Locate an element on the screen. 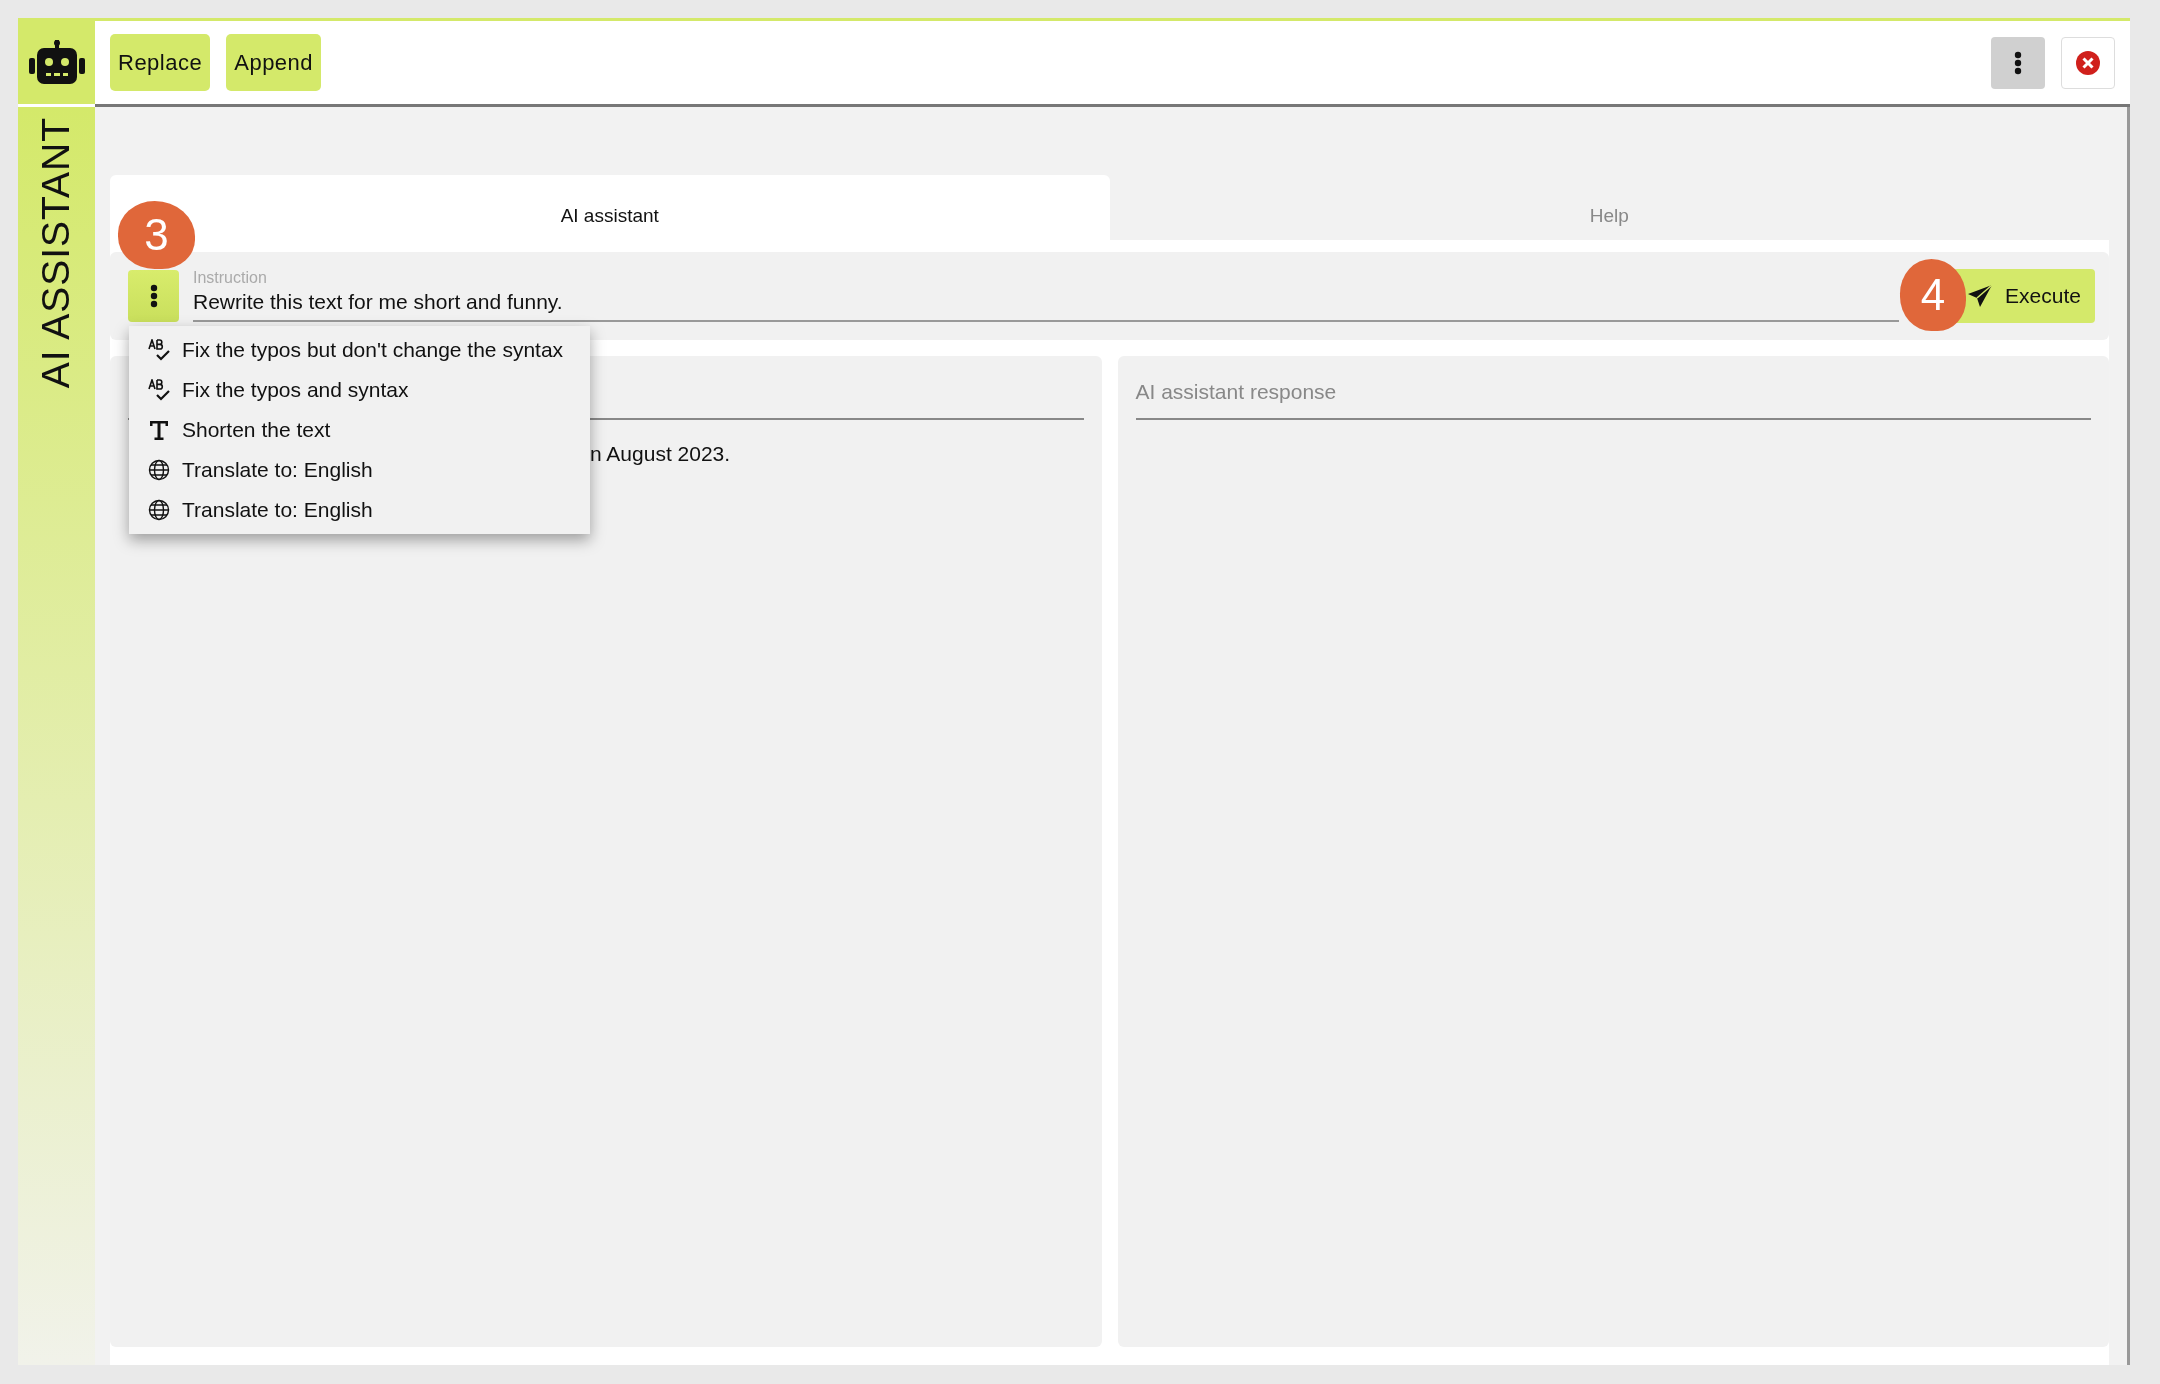  robot-icon is located at coordinates (56, 62).